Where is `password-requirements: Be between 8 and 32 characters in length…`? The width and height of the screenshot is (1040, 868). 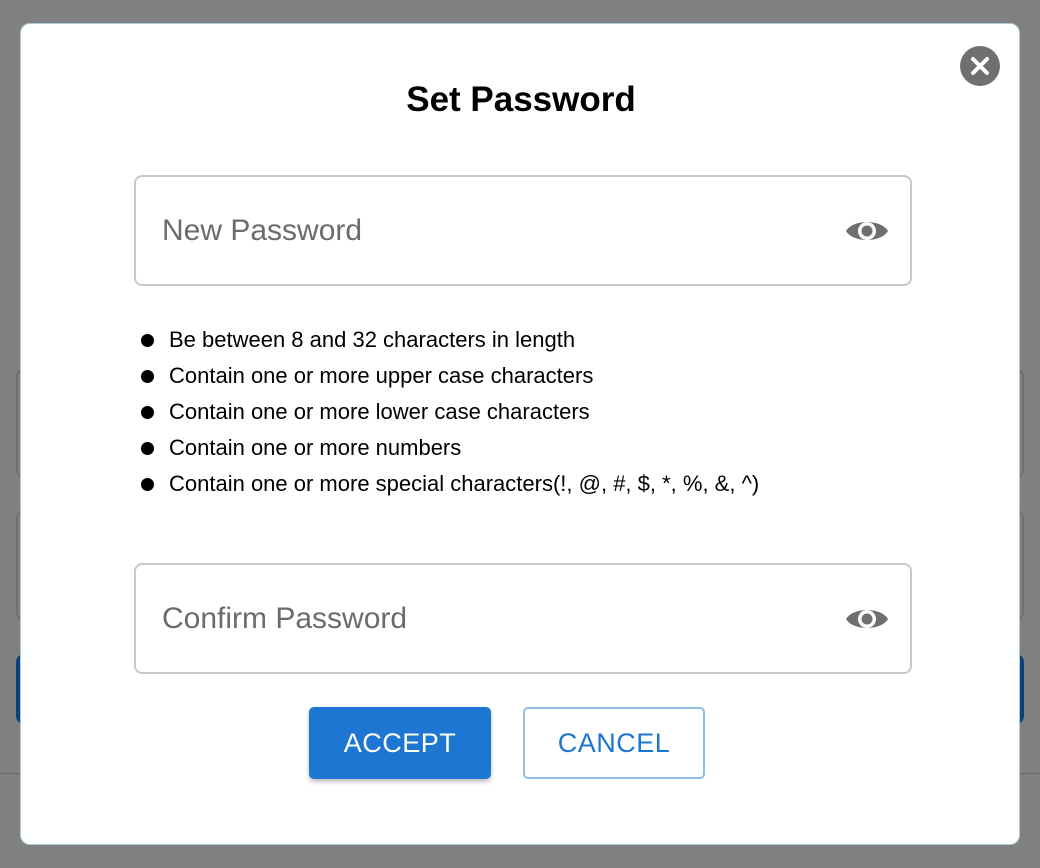
password-requirements: Be between 8 and 32 characters in length… is located at coordinates (449, 412).